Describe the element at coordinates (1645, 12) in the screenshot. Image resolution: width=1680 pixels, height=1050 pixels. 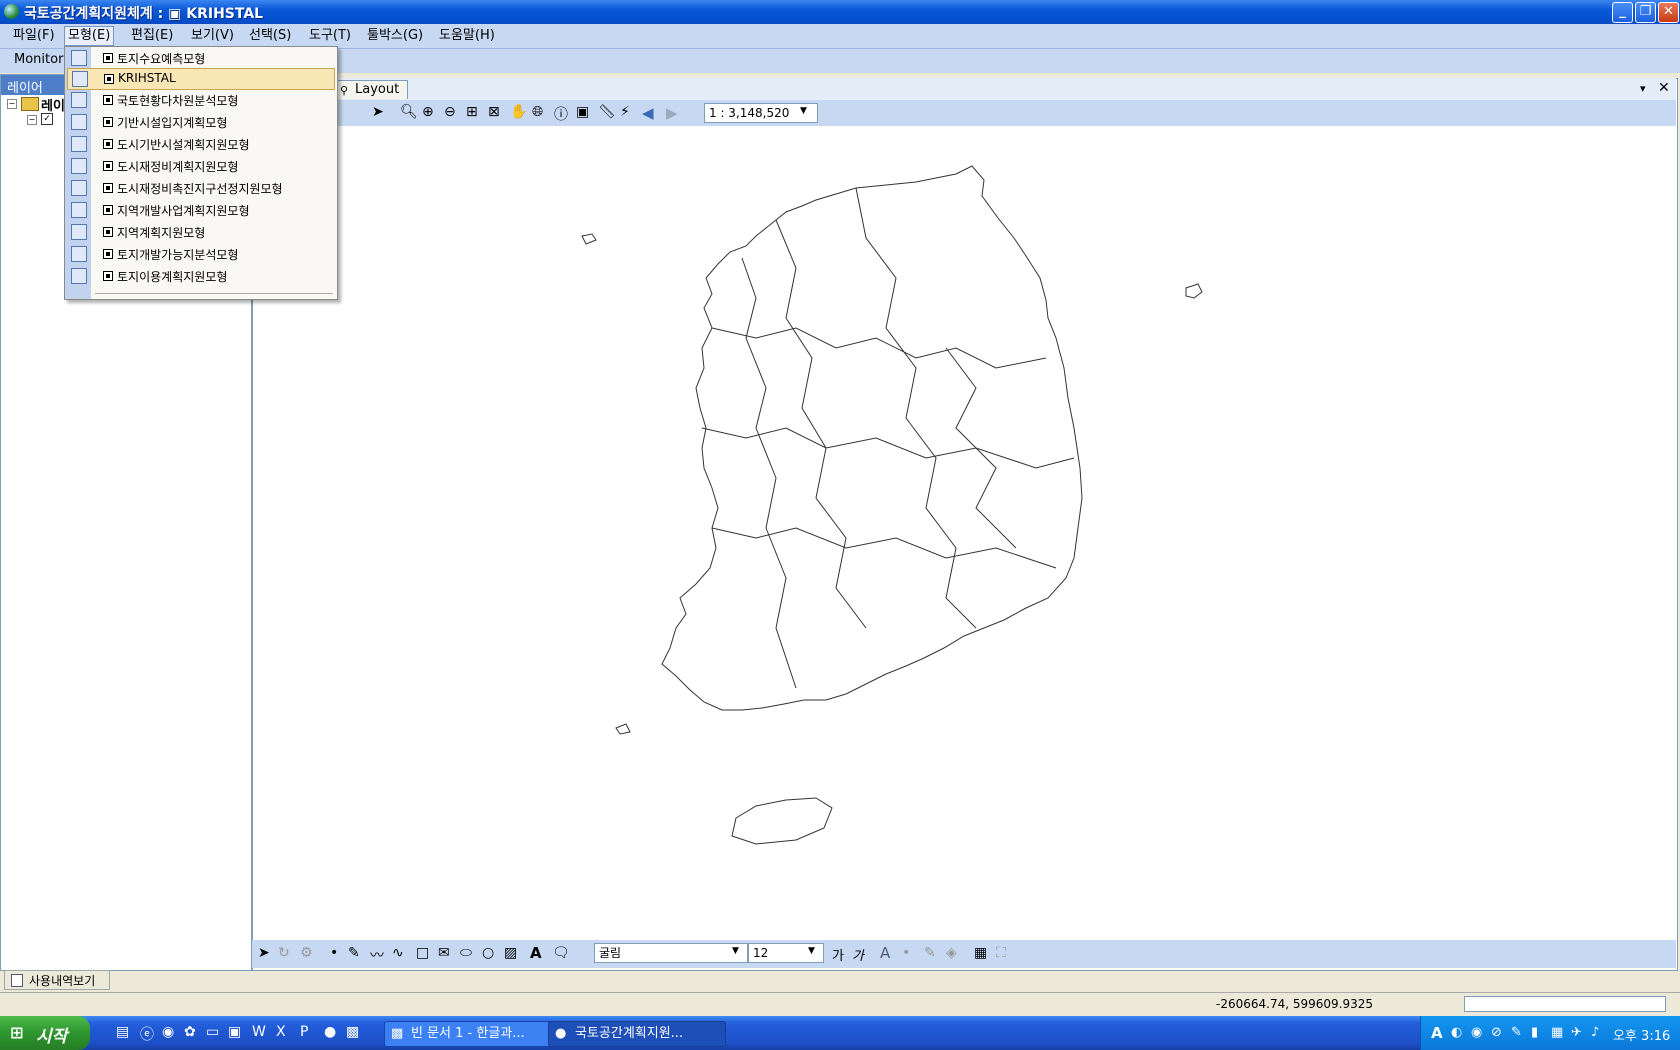
I see `restore-button: ❐` at that location.